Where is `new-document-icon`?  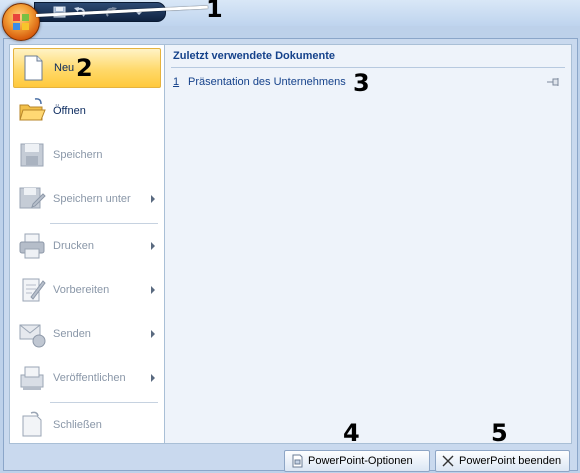
new-document-icon is located at coordinates (33, 68).